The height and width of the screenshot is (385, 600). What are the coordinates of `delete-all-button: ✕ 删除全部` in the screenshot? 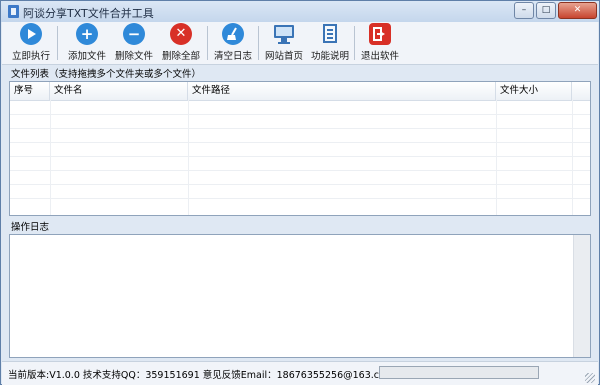 It's located at (181, 43).